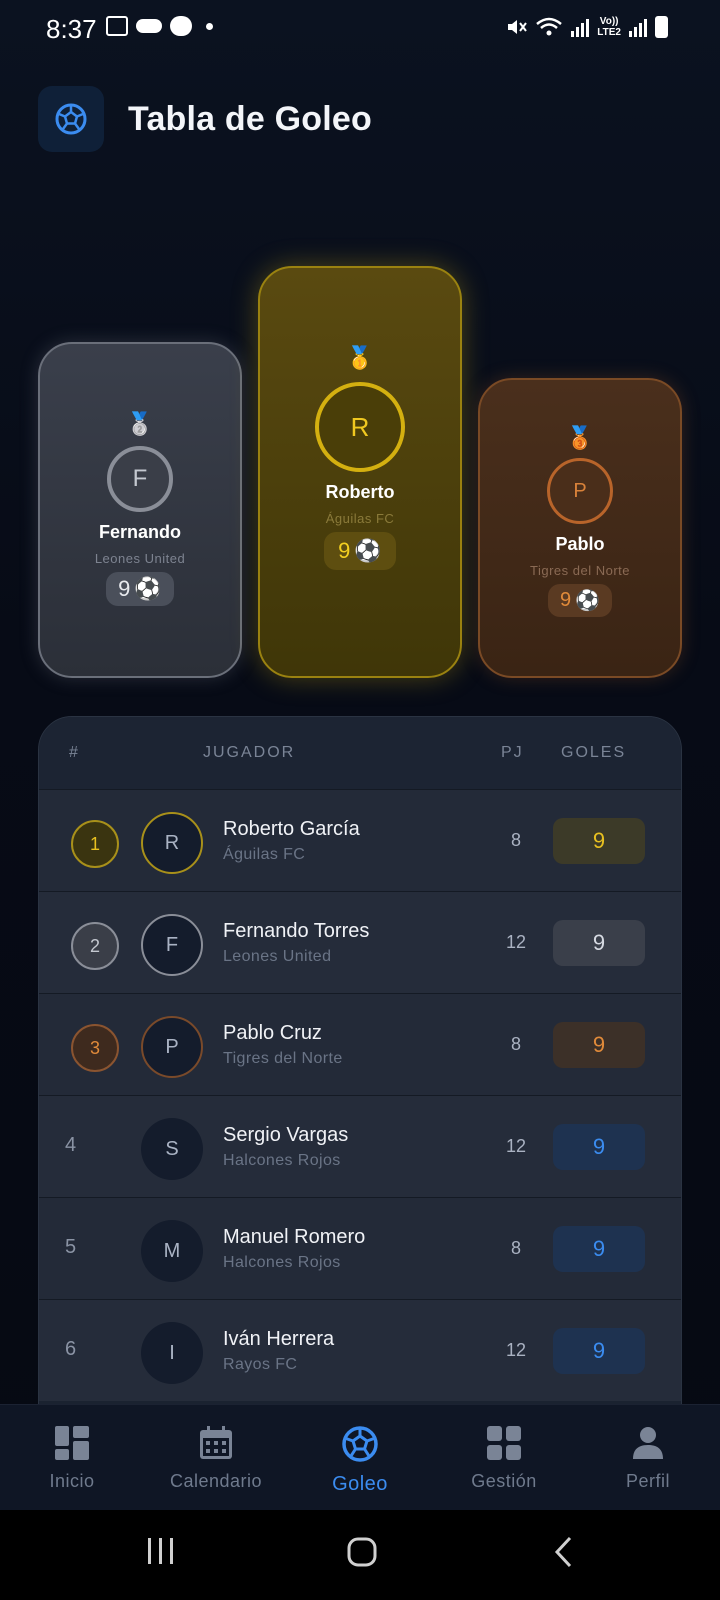 The width and height of the screenshot is (720, 1600). Describe the element at coordinates (74, 752) in the screenshot. I see `column-header-rank: #` at that location.